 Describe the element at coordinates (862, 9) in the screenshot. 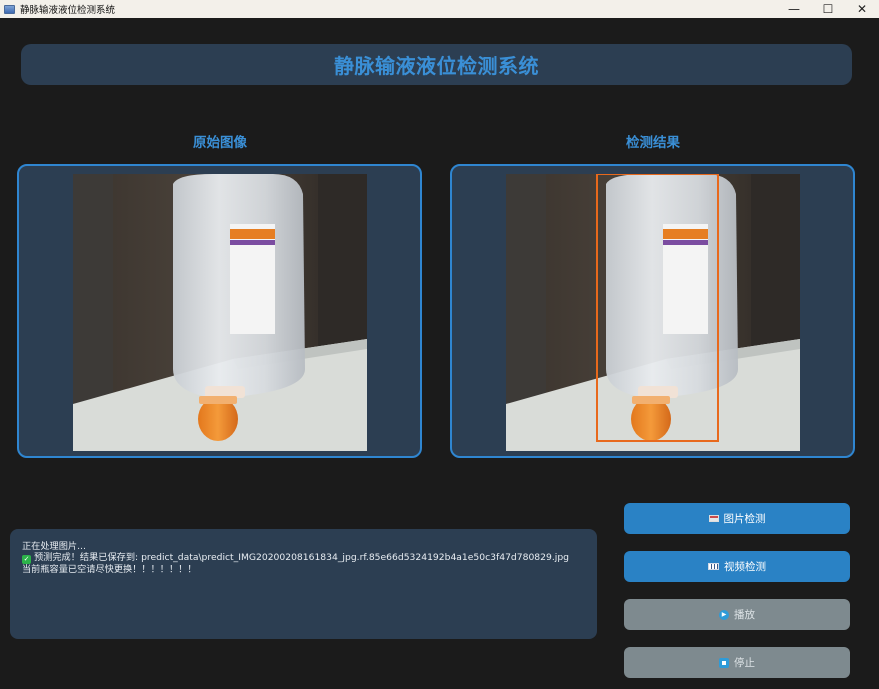

I see `close-button: ✕` at that location.